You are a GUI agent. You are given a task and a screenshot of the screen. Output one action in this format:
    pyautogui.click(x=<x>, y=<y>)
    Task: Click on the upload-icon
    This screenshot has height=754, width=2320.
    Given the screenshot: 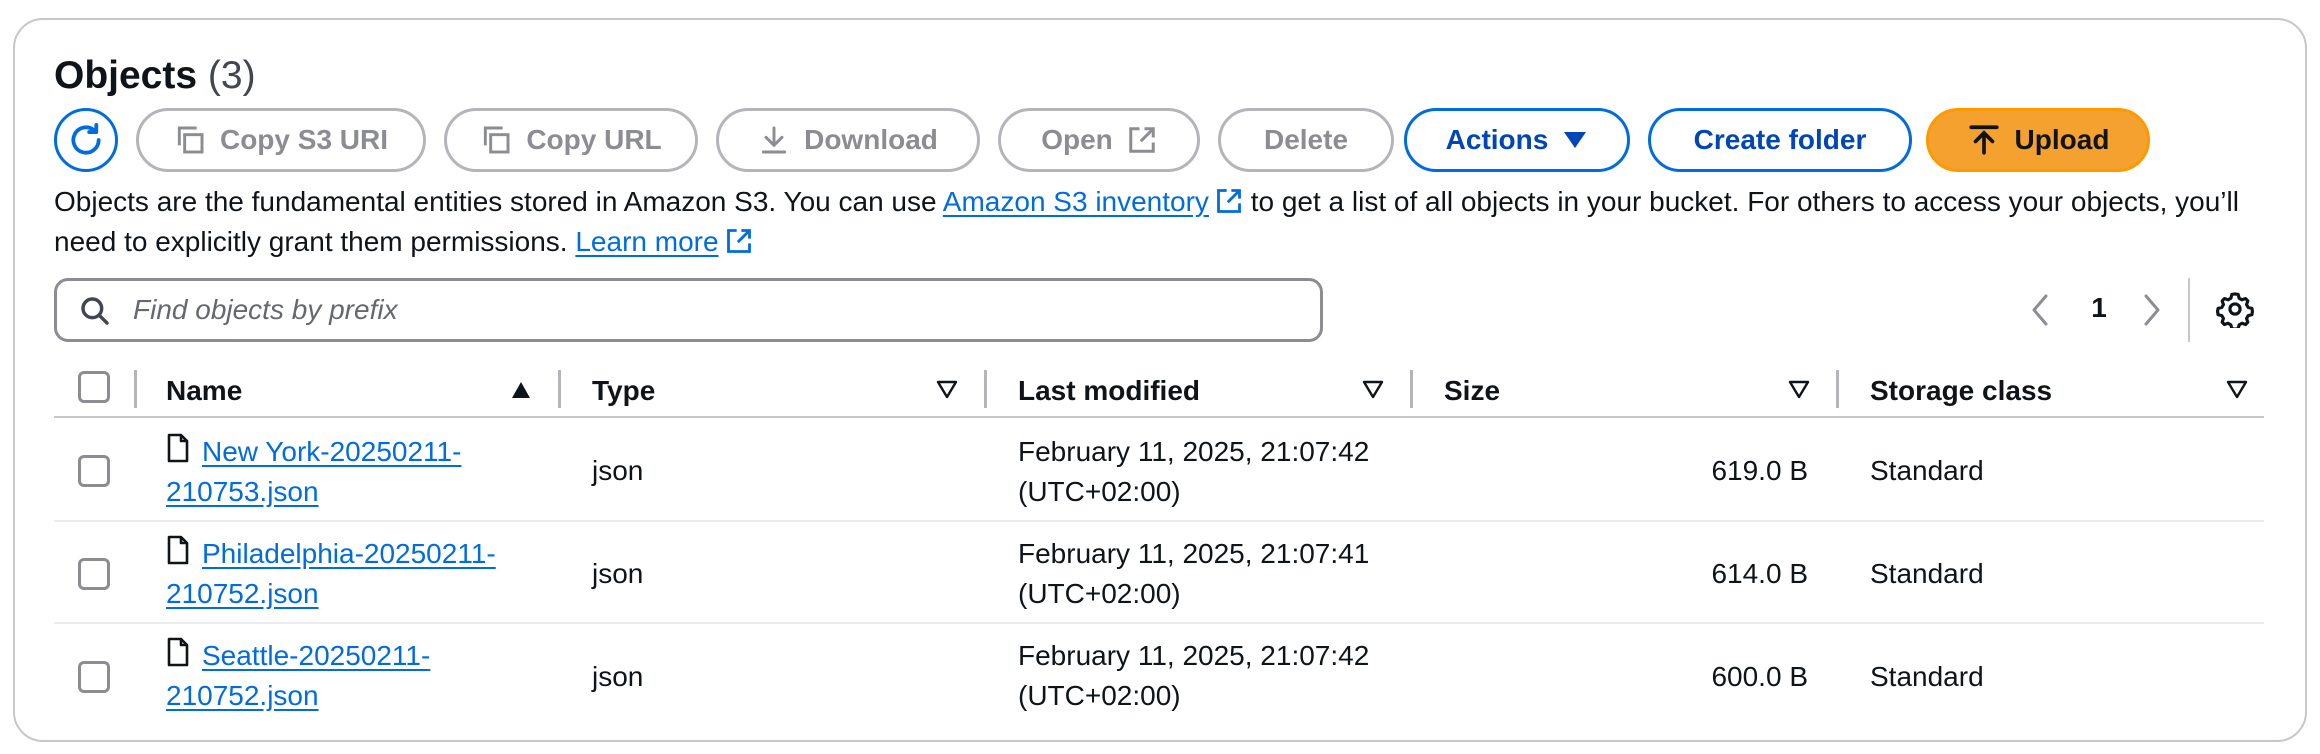 What is the action you would take?
    pyautogui.click(x=1983, y=140)
    